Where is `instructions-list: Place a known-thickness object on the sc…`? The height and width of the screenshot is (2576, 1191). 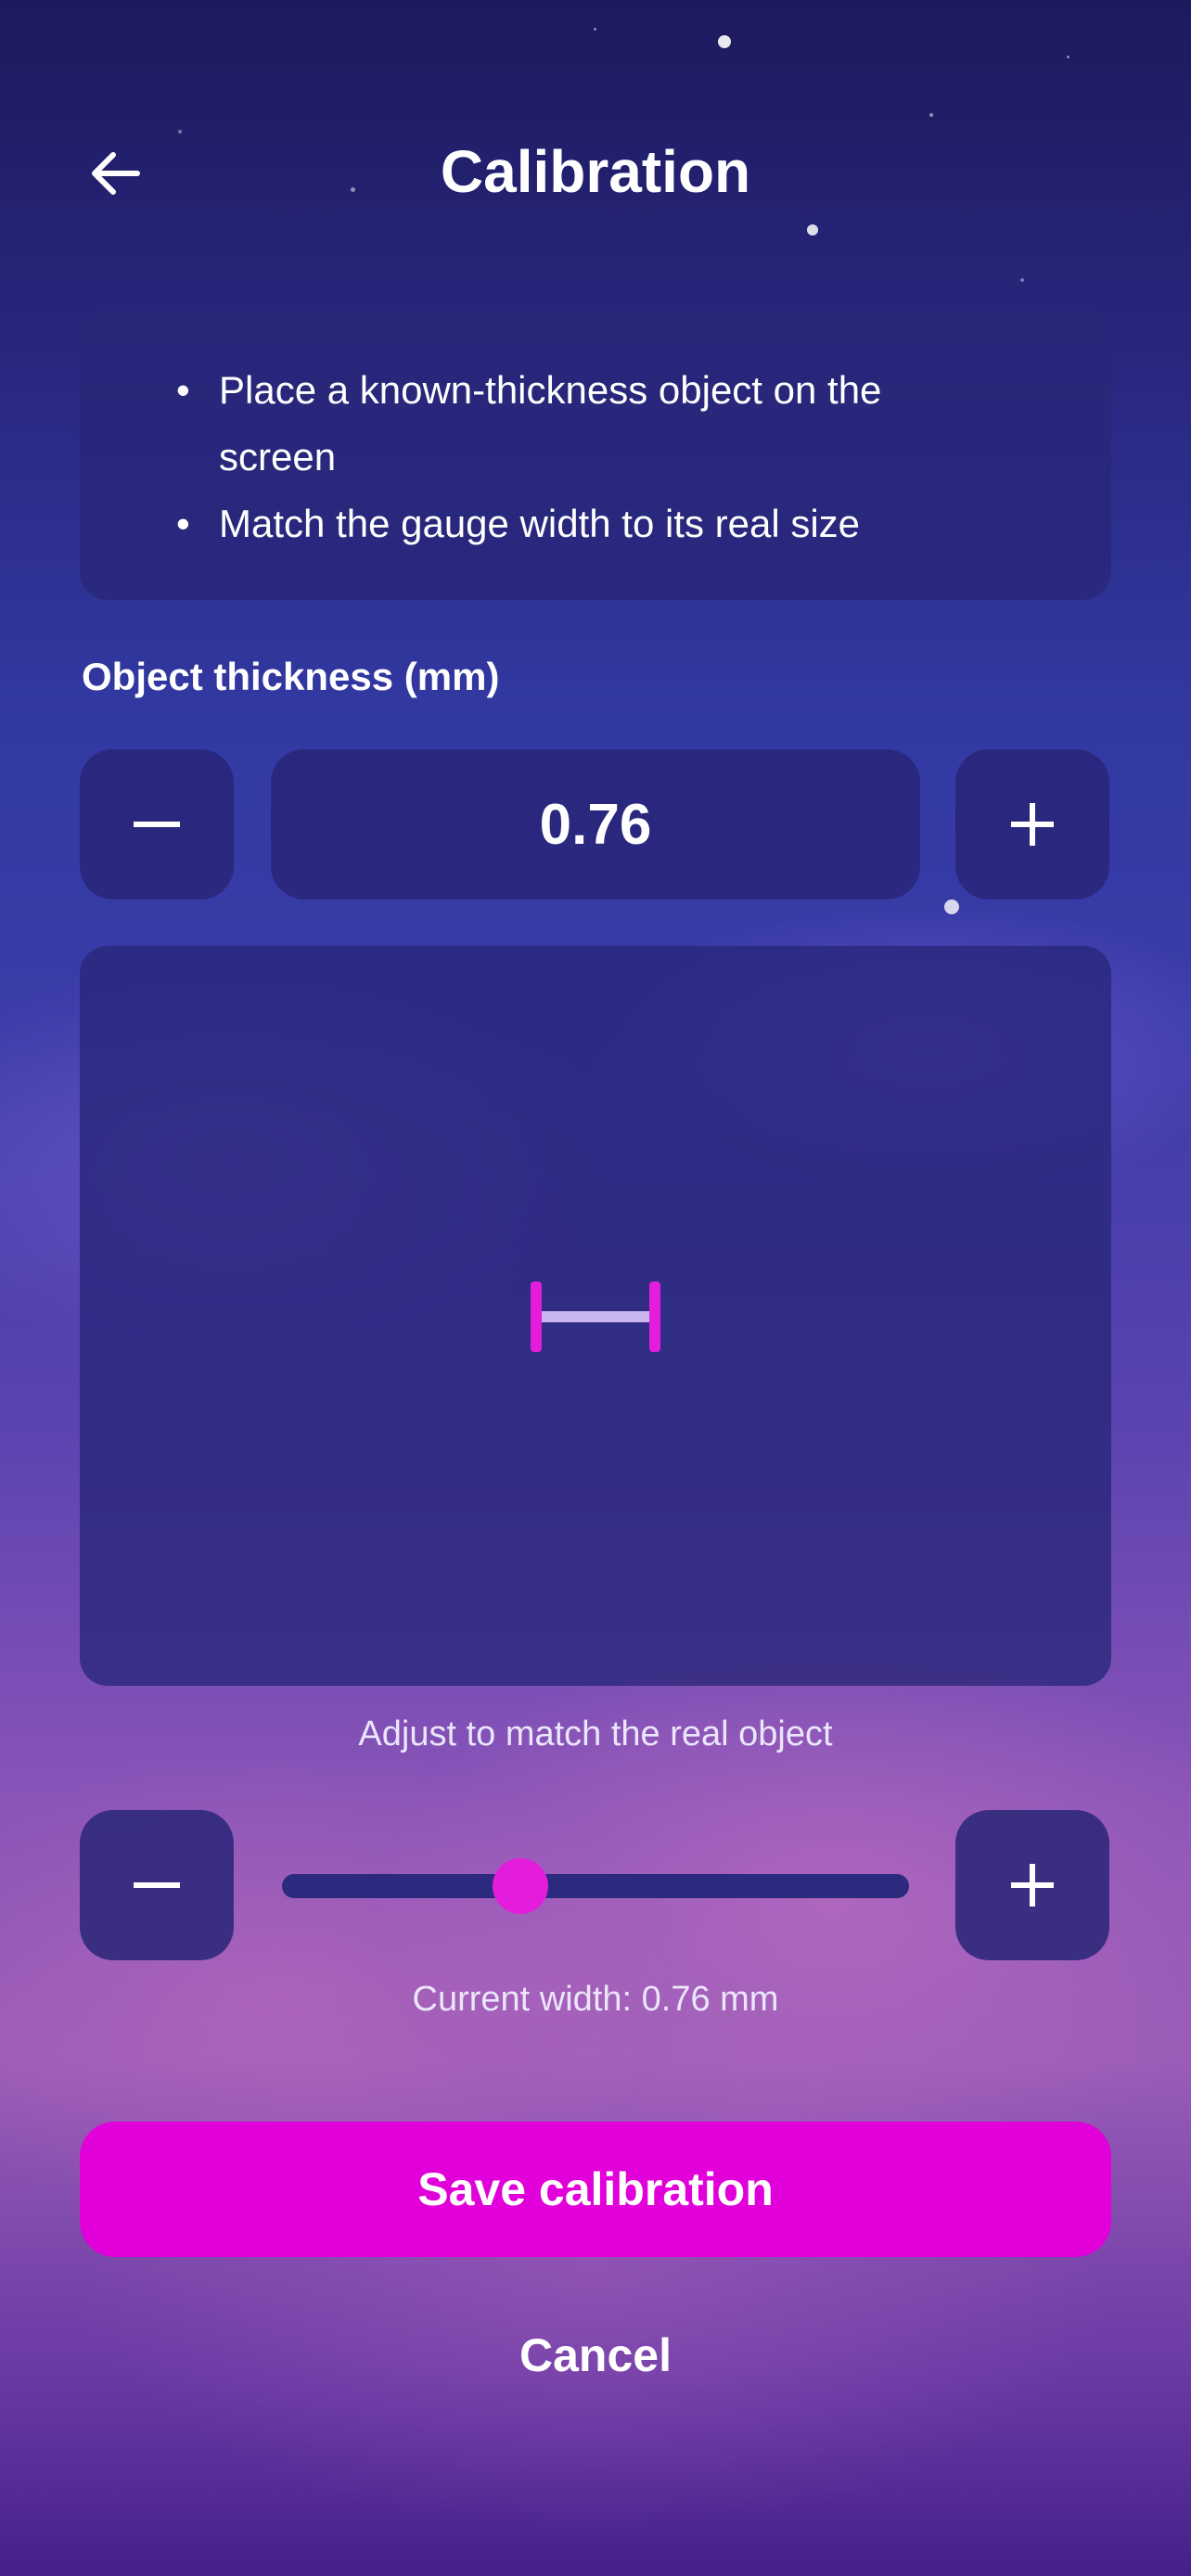
instructions-list: Place a known-thickness object on the sc… is located at coordinates (595, 433).